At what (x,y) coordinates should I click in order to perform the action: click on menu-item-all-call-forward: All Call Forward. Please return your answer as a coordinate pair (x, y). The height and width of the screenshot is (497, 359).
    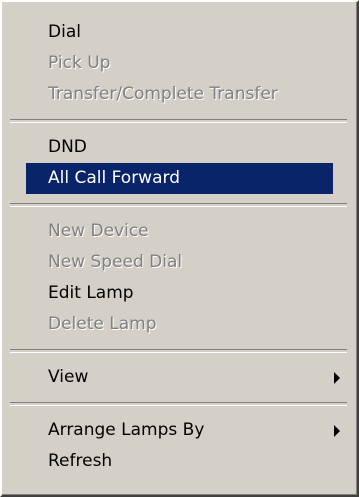
    Looking at the image, I should click on (179, 178).